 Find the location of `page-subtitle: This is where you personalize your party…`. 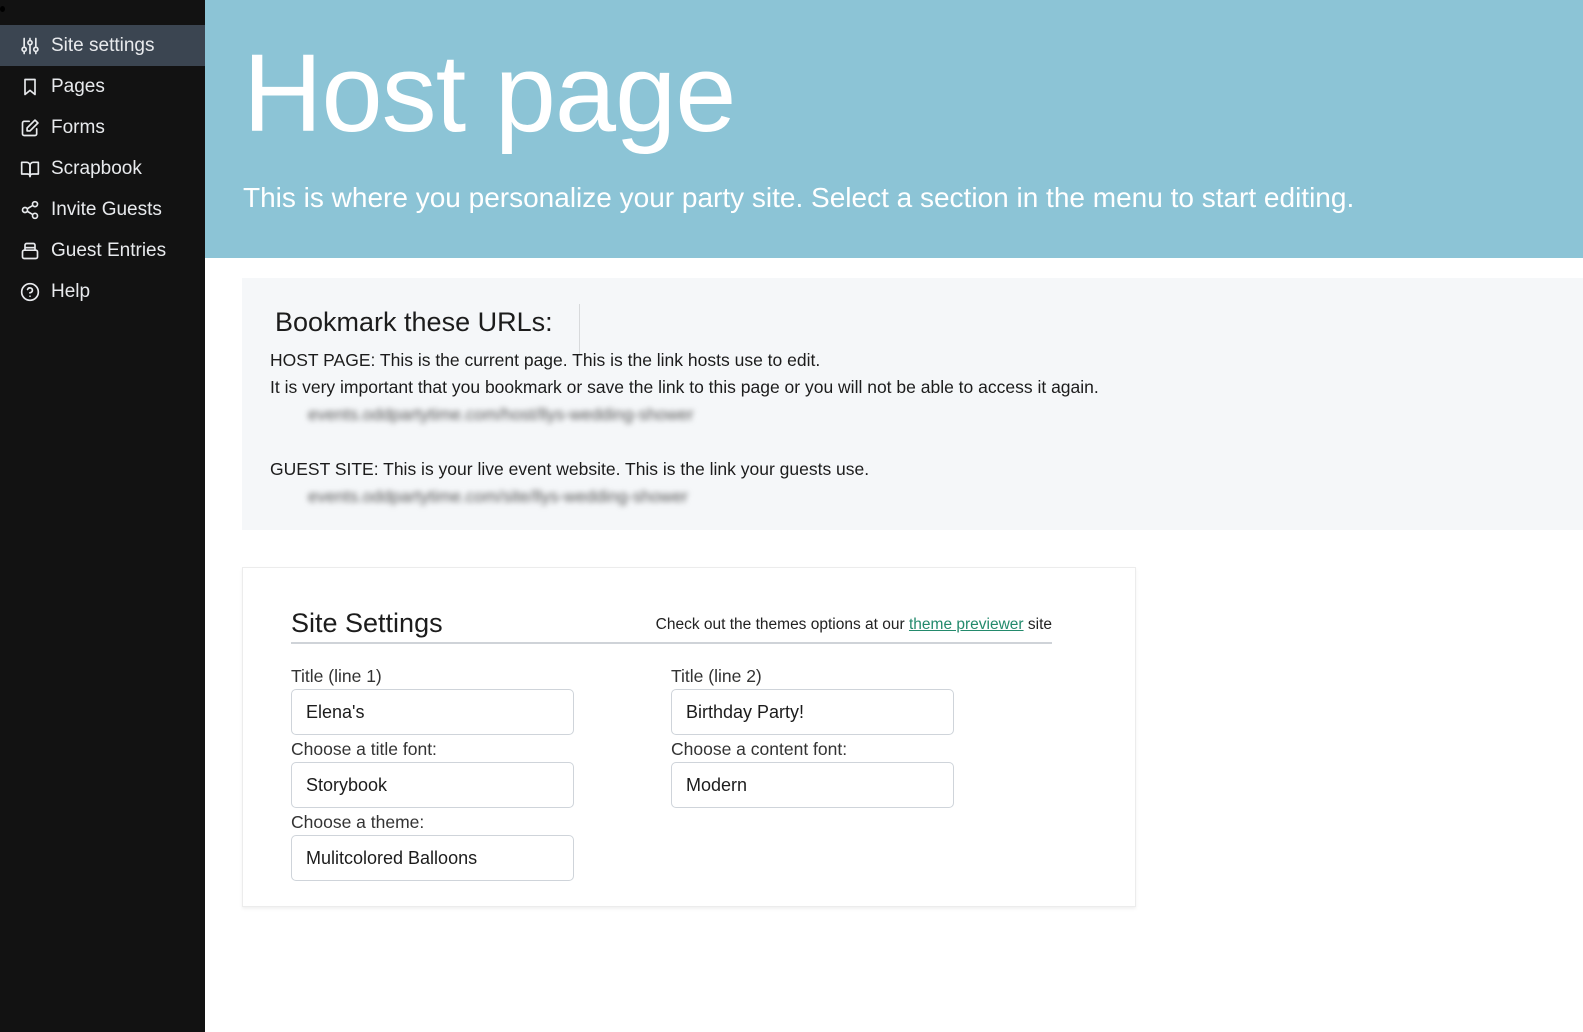

page-subtitle: This is where you personalize your party… is located at coordinates (799, 197).